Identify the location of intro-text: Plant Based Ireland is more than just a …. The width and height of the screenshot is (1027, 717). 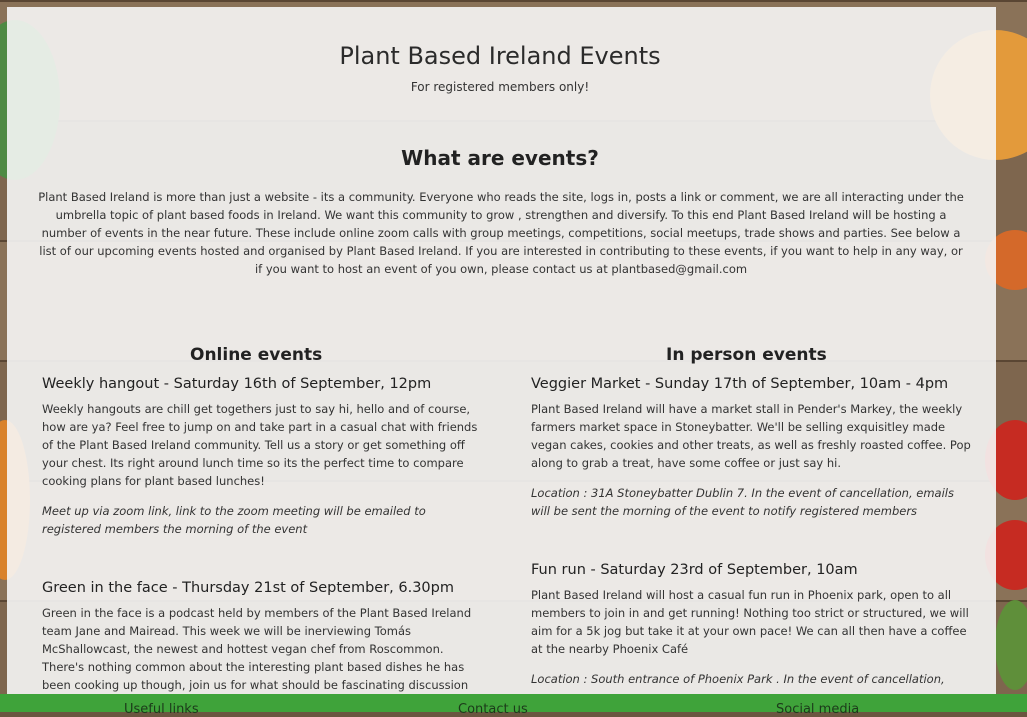
(501, 233).